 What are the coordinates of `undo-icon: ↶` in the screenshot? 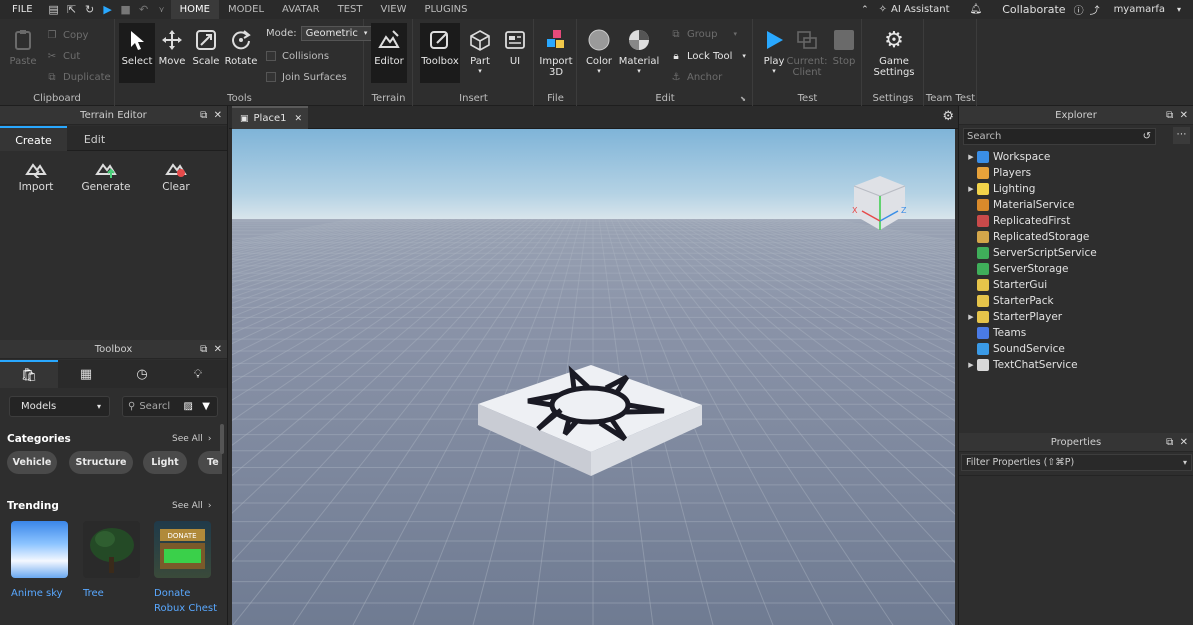 It's located at (144, 9).